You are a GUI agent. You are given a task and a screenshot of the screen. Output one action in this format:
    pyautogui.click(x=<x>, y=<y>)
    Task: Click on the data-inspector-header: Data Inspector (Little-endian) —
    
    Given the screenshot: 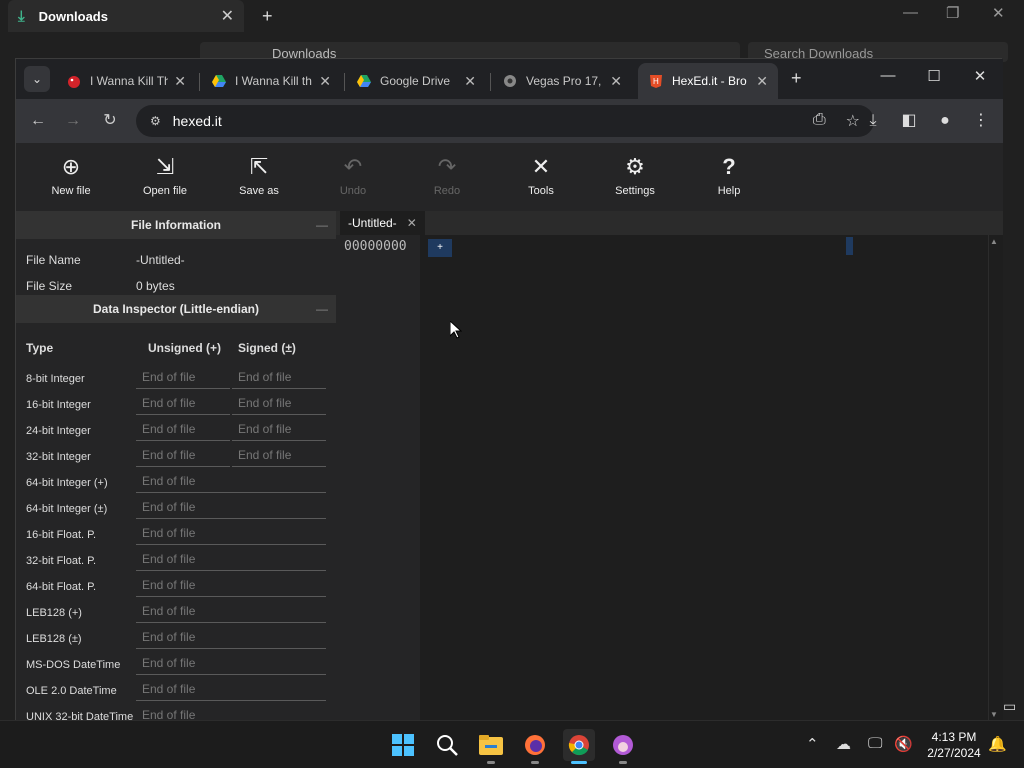 What is the action you would take?
    pyautogui.click(x=176, y=309)
    